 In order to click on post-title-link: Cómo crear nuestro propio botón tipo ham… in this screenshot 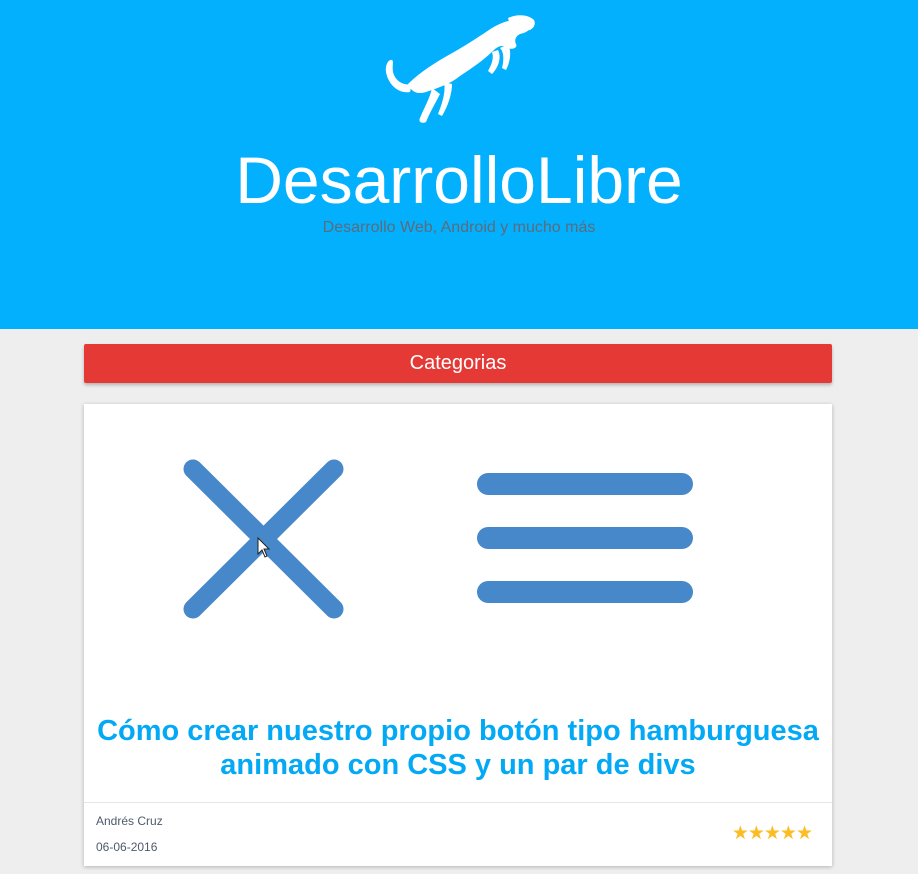, I will do `click(458, 748)`.